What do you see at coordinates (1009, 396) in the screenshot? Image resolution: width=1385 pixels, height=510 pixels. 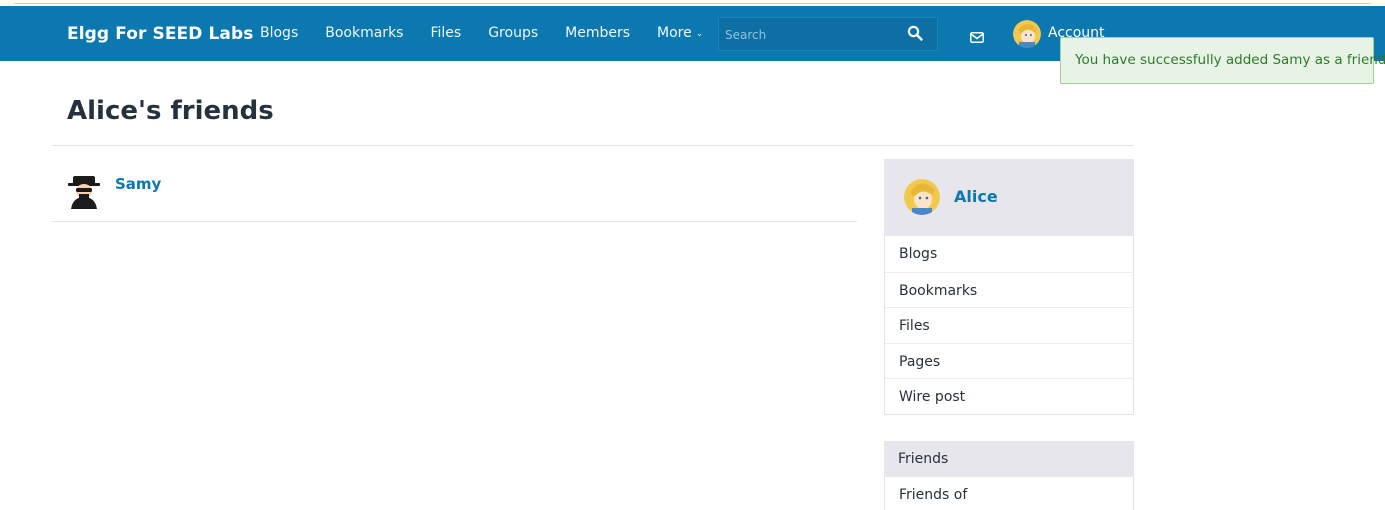 I see `owner-menu-wire-post: Wire post` at bounding box center [1009, 396].